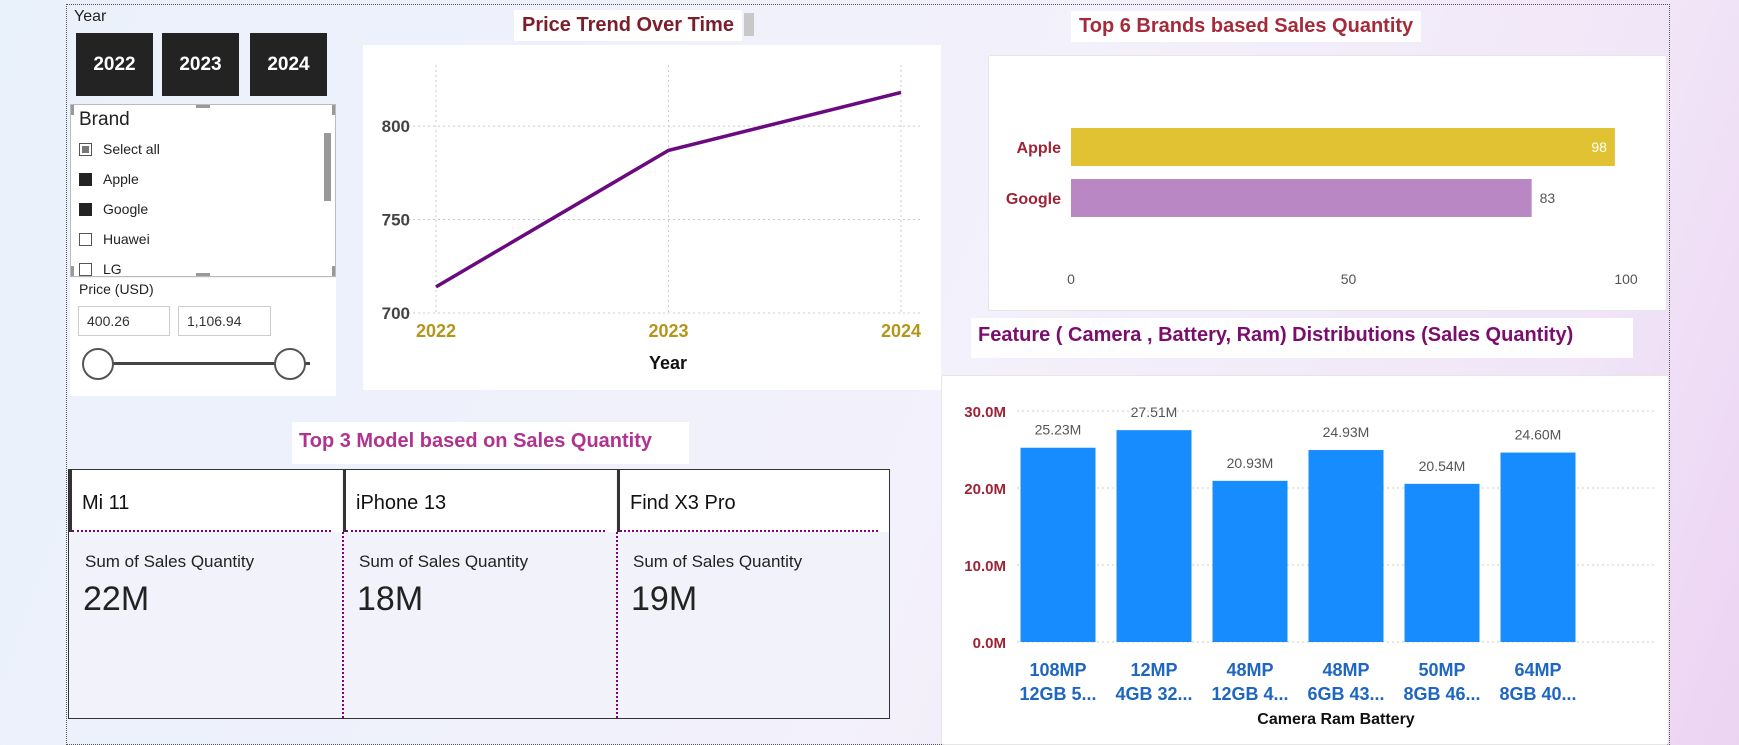 This screenshot has height=745, width=1739. What do you see at coordinates (401, 503) in the screenshot?
I see `model-card-name: iPhone 13` at bounding box center [401, 503].